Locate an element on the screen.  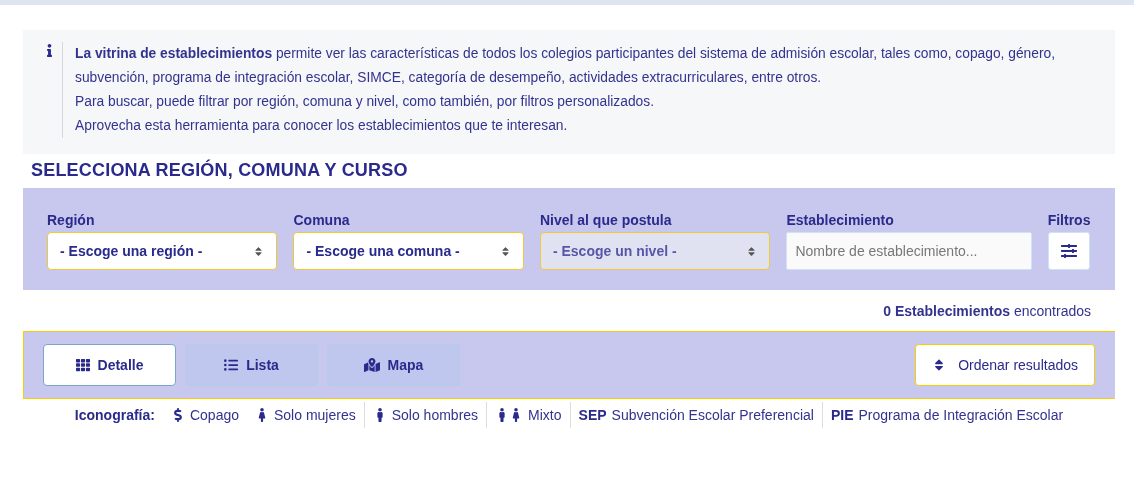
legend-abbreviation: SEP is located at coordinates (592, 415).